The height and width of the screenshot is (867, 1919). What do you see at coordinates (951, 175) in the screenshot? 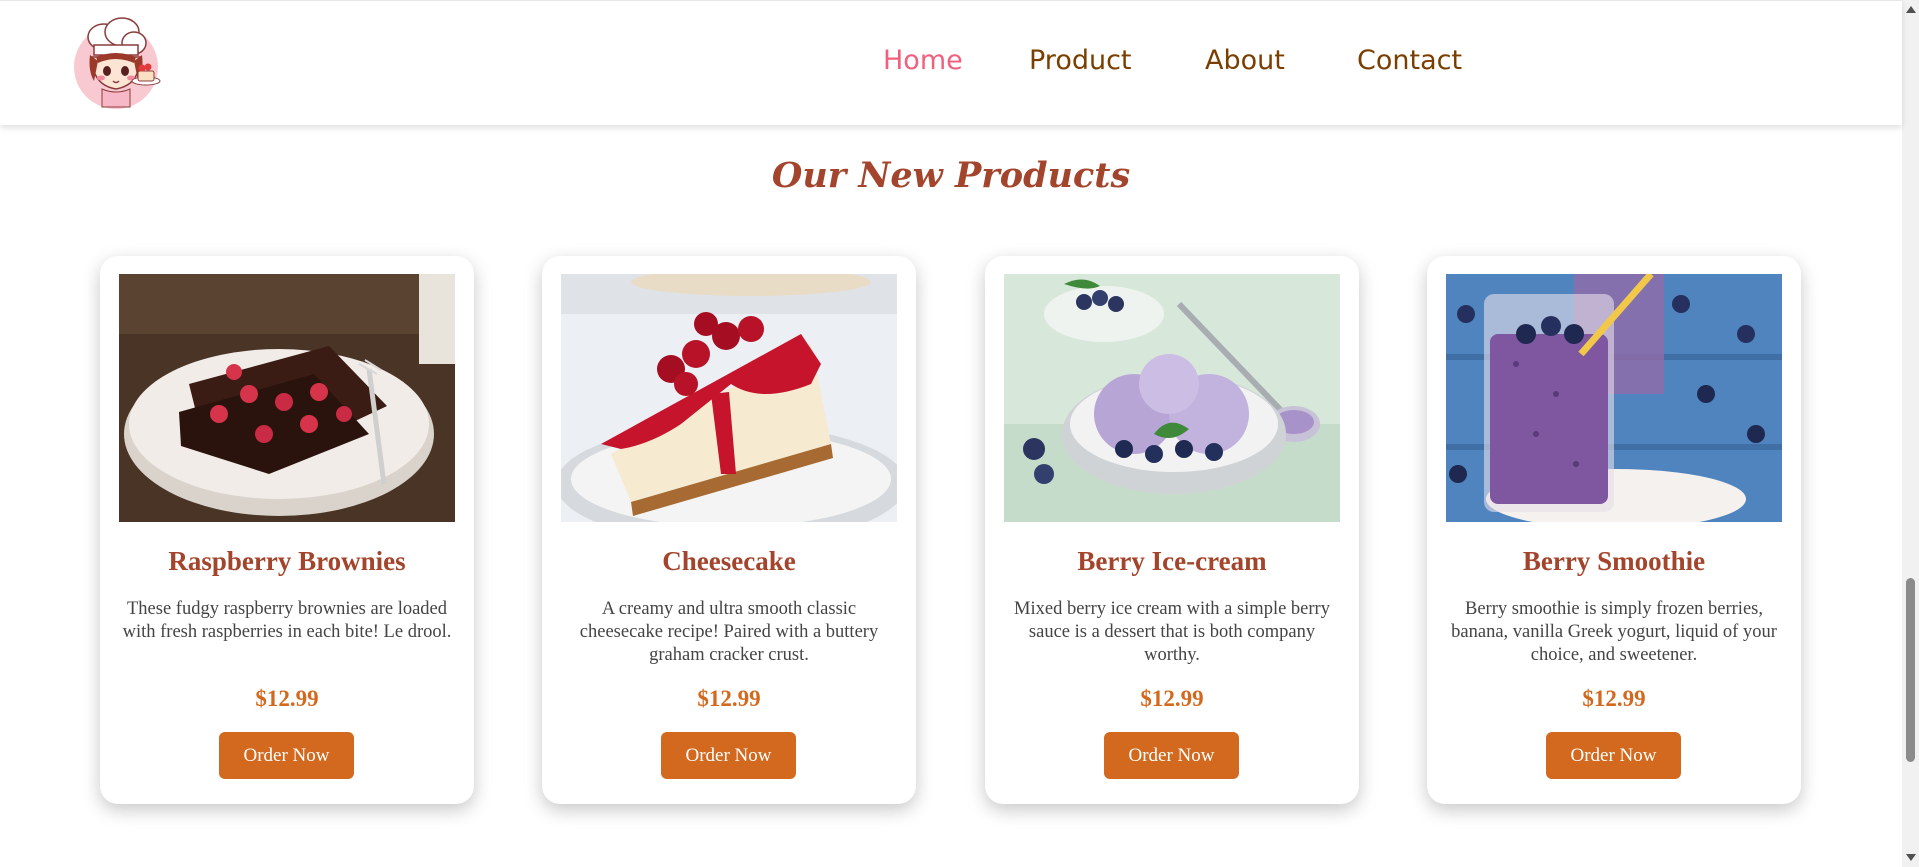
I see `section-title: Our New Products` at bounding box center [951, 175].